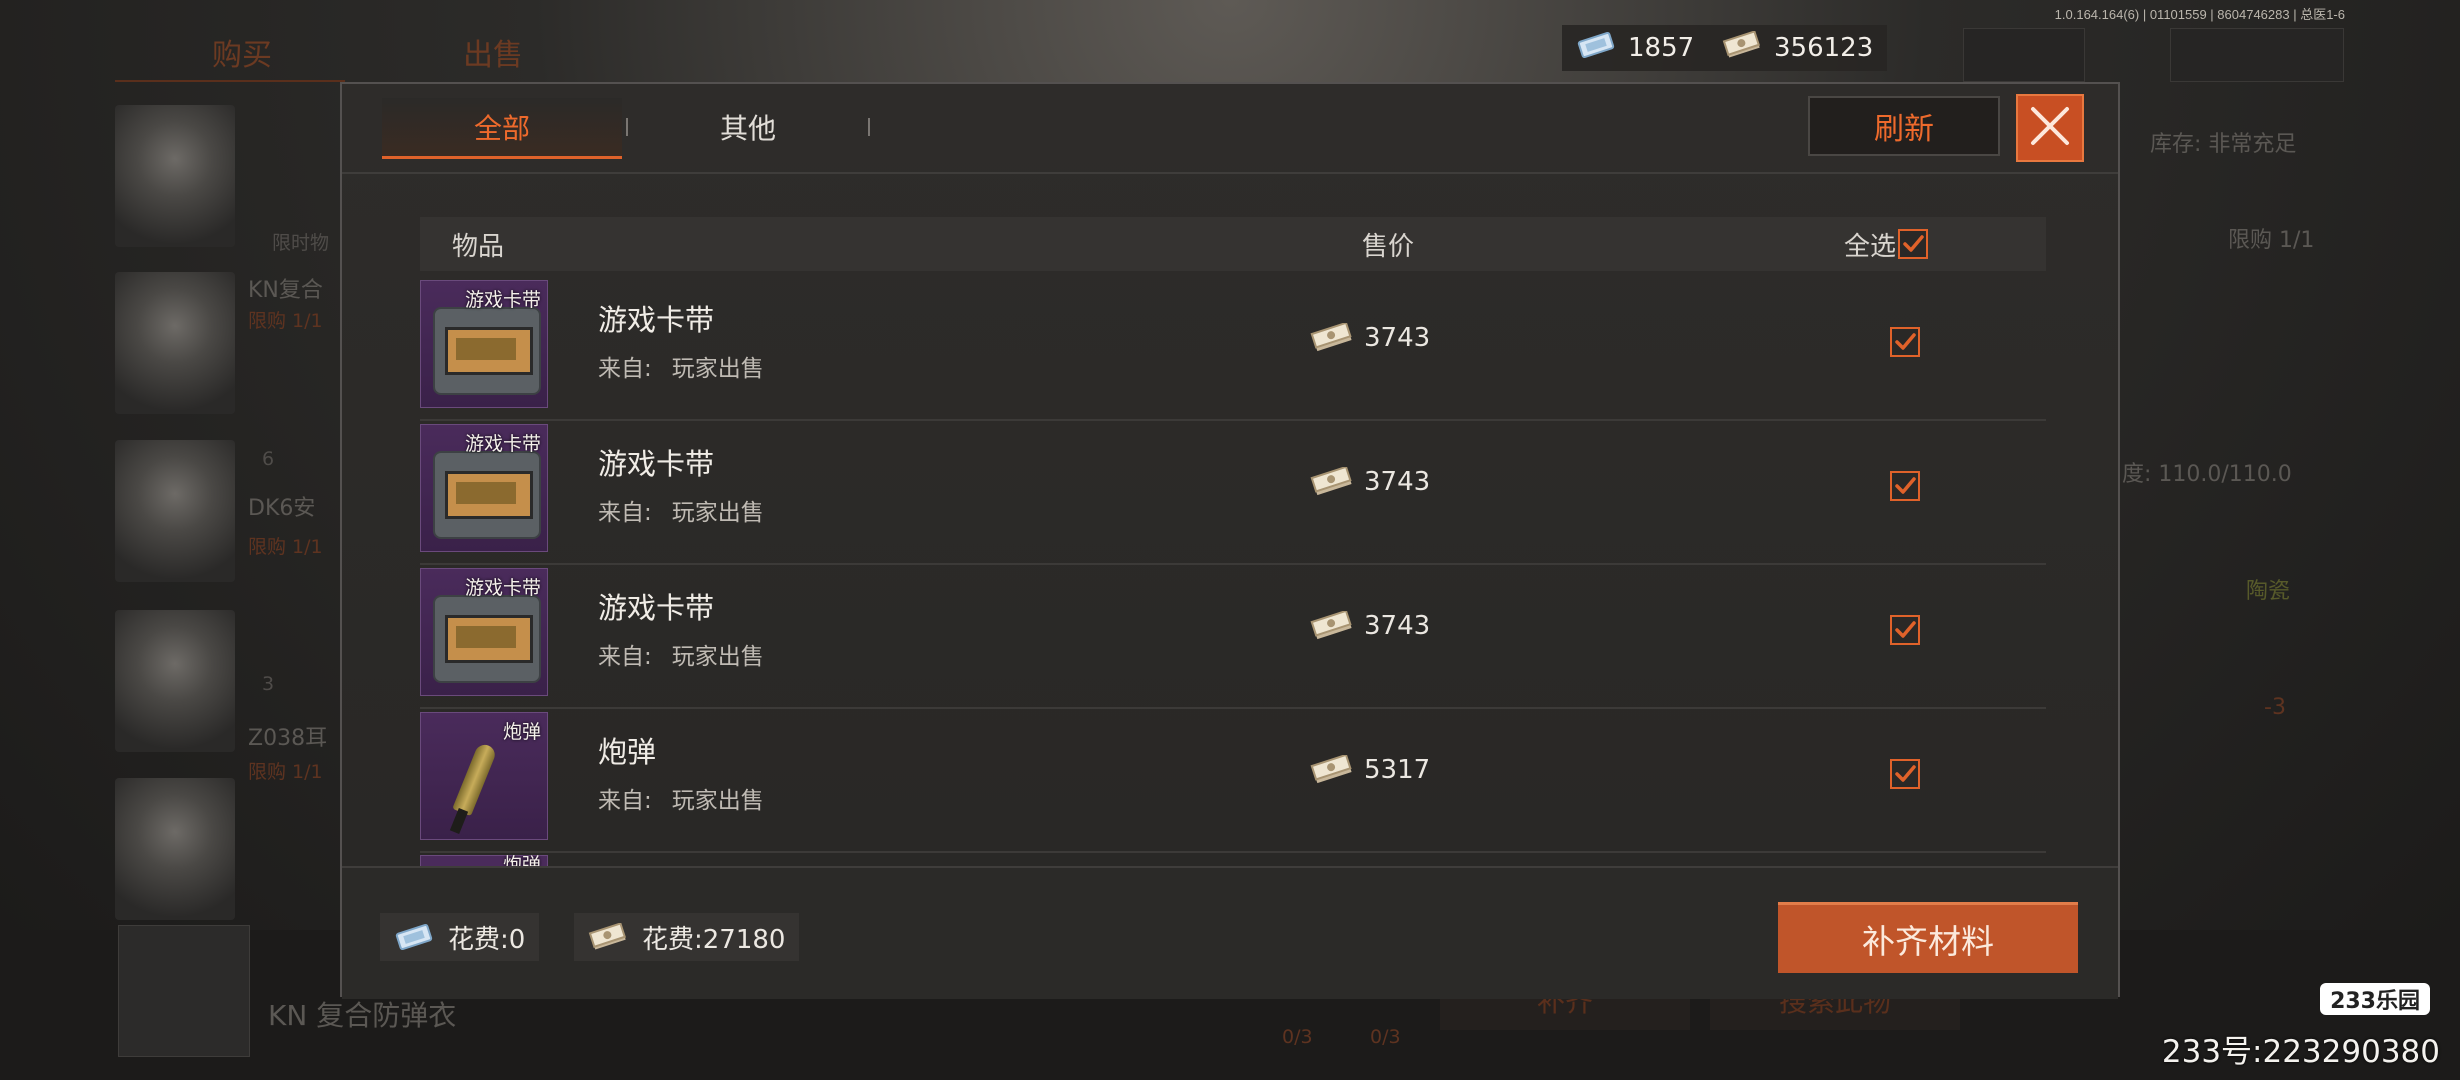 The width and height of the screenshot is (2460, 1080). I want to click on currency-banknote: 356123, so click(1798, 48).